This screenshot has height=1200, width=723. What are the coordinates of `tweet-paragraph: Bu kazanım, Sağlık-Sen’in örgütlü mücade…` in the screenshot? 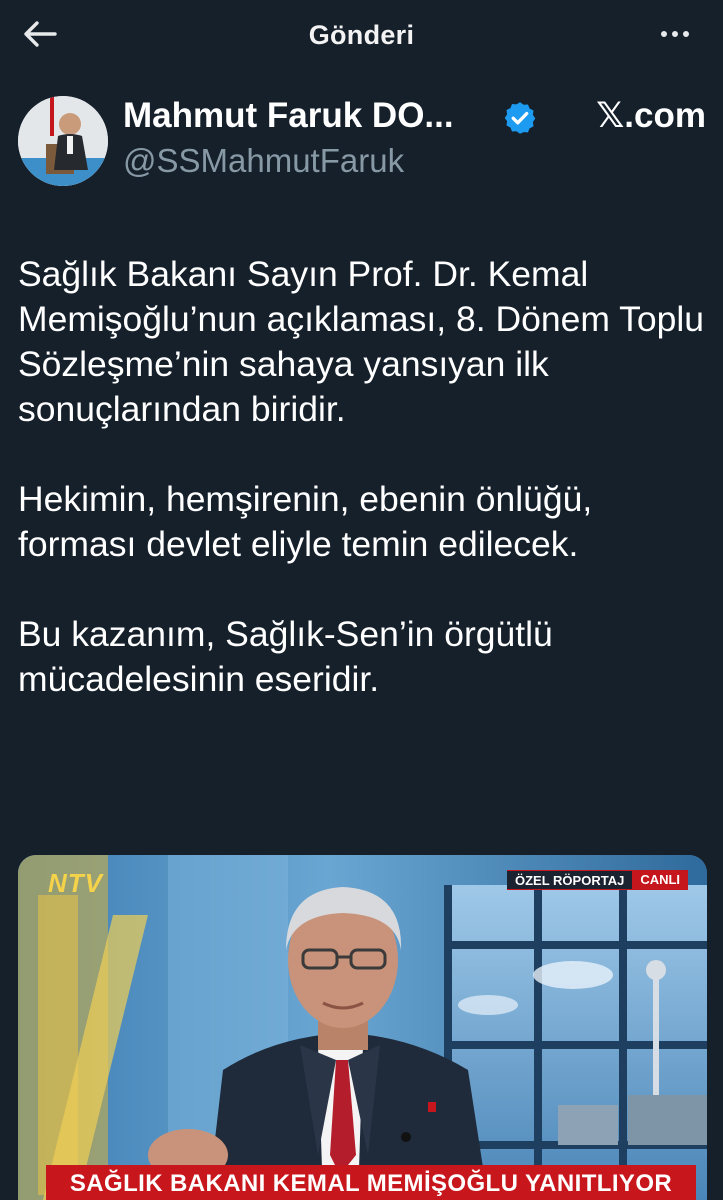 It's located at (285, 656).